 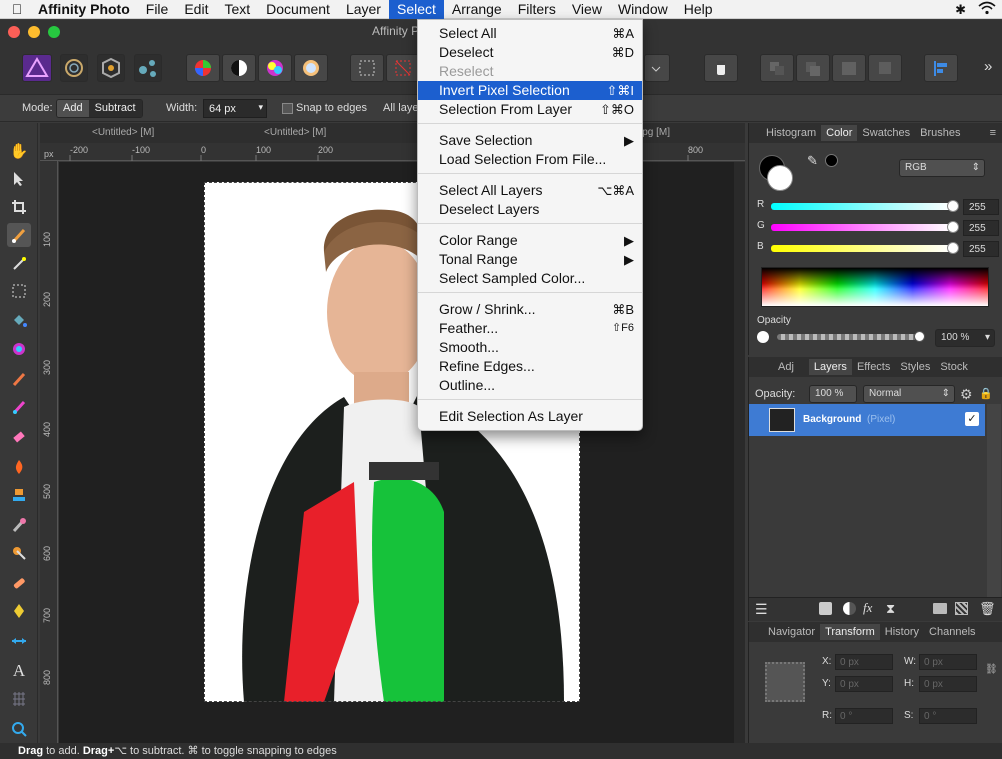 I want to click on blend-mode-dropdown: Normal ⇕, so click(x=909, y=394).